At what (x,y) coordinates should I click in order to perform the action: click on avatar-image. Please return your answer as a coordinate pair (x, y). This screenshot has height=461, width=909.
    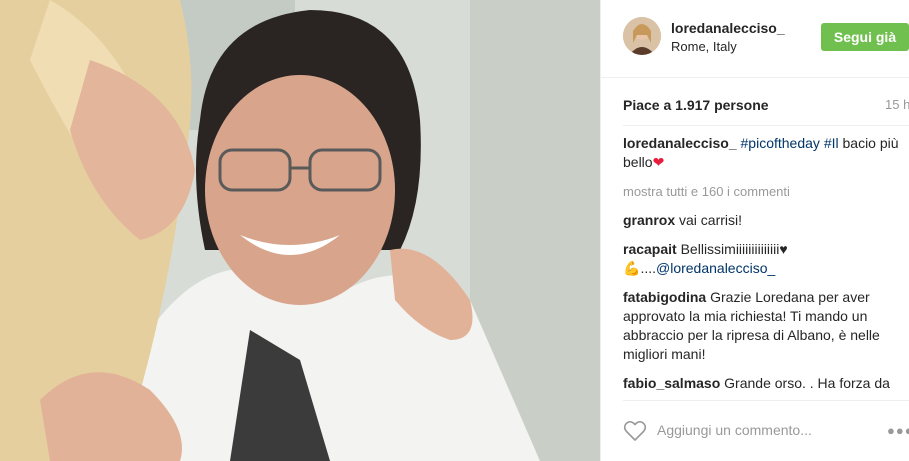
    Looking at the image, I should click on (642, 36).